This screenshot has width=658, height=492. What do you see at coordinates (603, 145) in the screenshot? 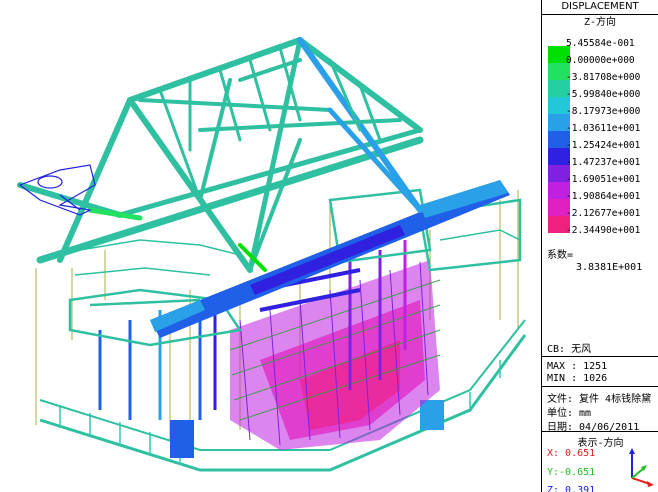
I see `legend-value: -1.25424e+001` at bounding box center [603, 145].